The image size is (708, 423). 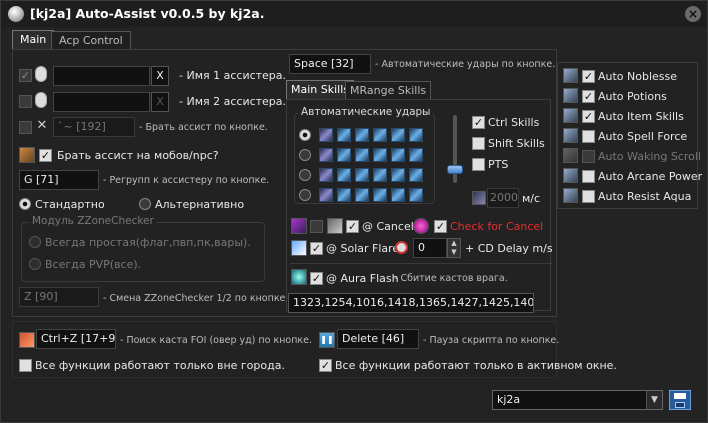 What do you see at coordinates (352, 226) in the screenshot?
I see `cancel-checkbox: ✓` at bounding box center [352, 226].